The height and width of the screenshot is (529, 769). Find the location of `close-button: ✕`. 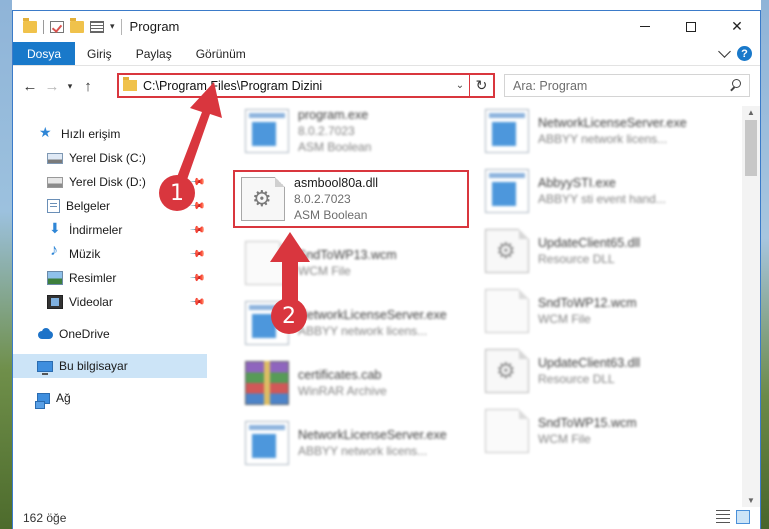

close-button: ✕ is located at coordinates (737, 26).